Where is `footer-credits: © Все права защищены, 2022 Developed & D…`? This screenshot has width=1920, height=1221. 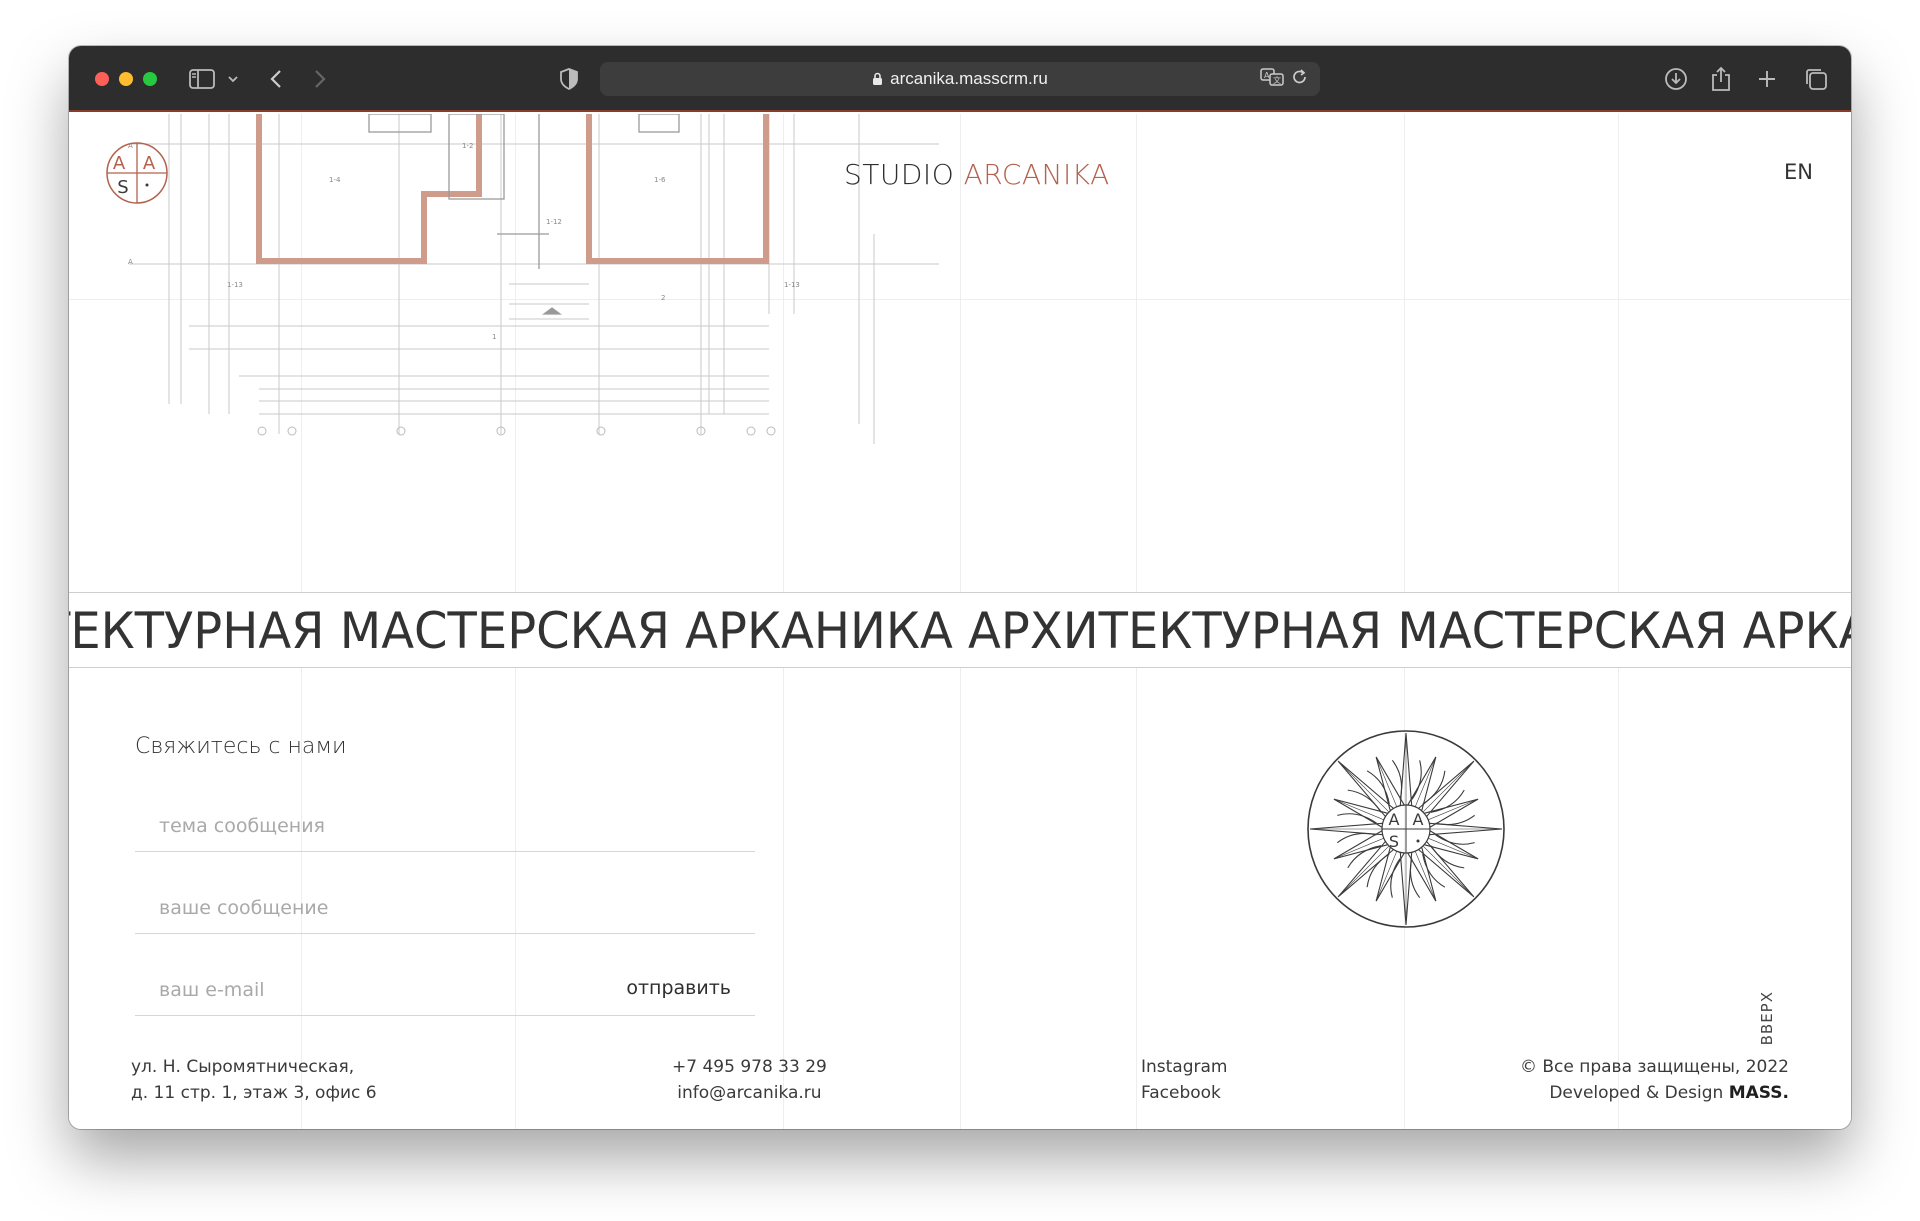 footer-credits: © Все права защищены, 2022 Developed & D… is located at coordinates (1654, 1080).